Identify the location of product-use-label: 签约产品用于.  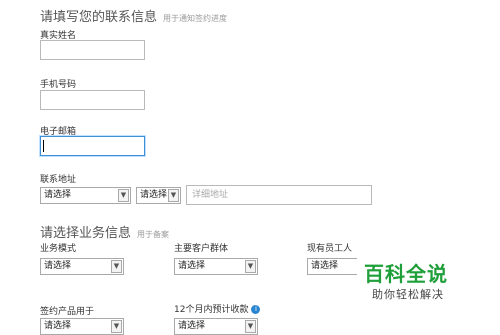
(67, 312).